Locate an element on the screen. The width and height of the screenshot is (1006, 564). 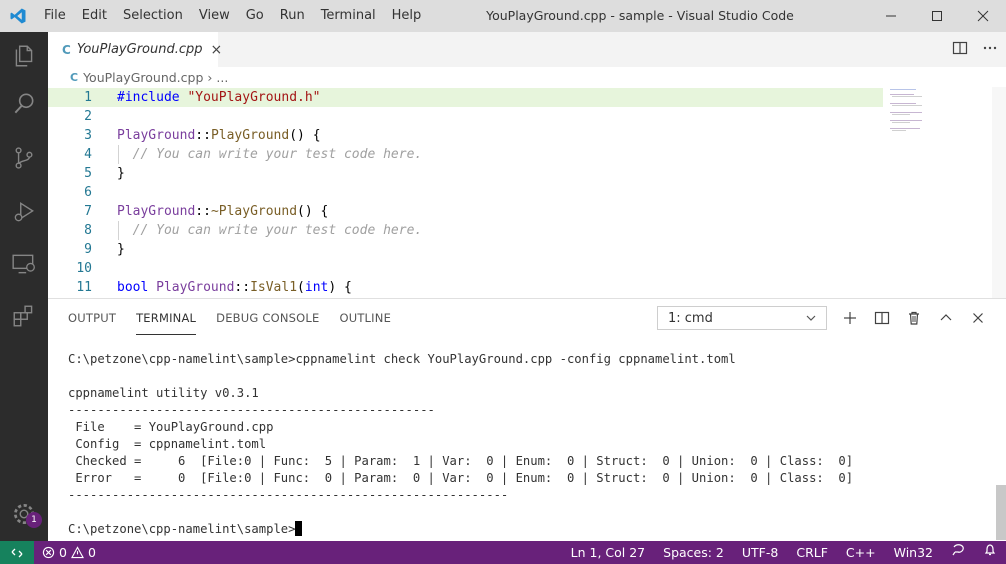
notifications-button is located at coordinates (990, 552).